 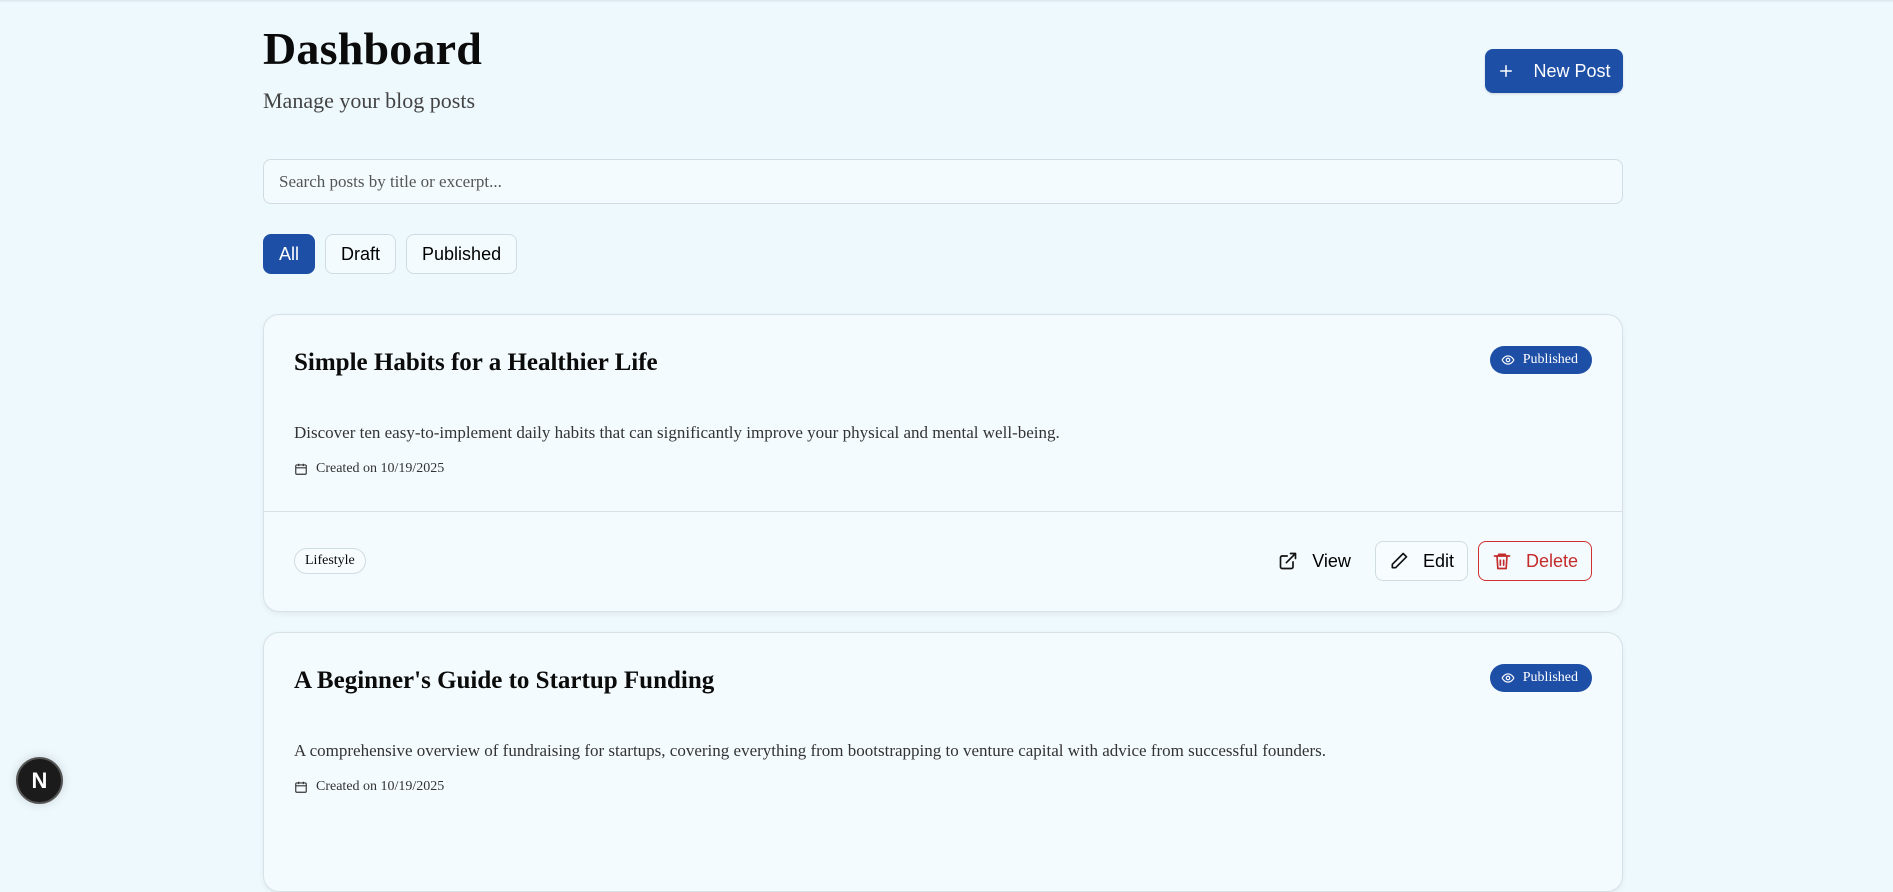 What do you see at coordinates (1506, 71) in the screenshot?
I see `plus-icon` at bounding box center [1506, 71].